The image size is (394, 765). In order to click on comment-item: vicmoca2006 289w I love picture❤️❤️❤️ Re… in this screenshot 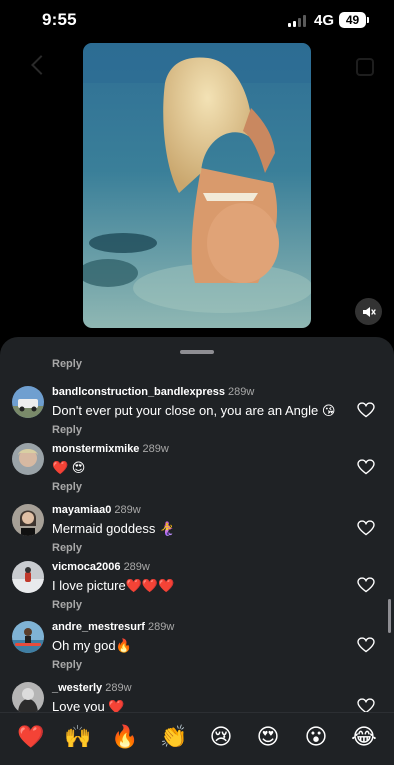, I will do `click(197, 590)`.